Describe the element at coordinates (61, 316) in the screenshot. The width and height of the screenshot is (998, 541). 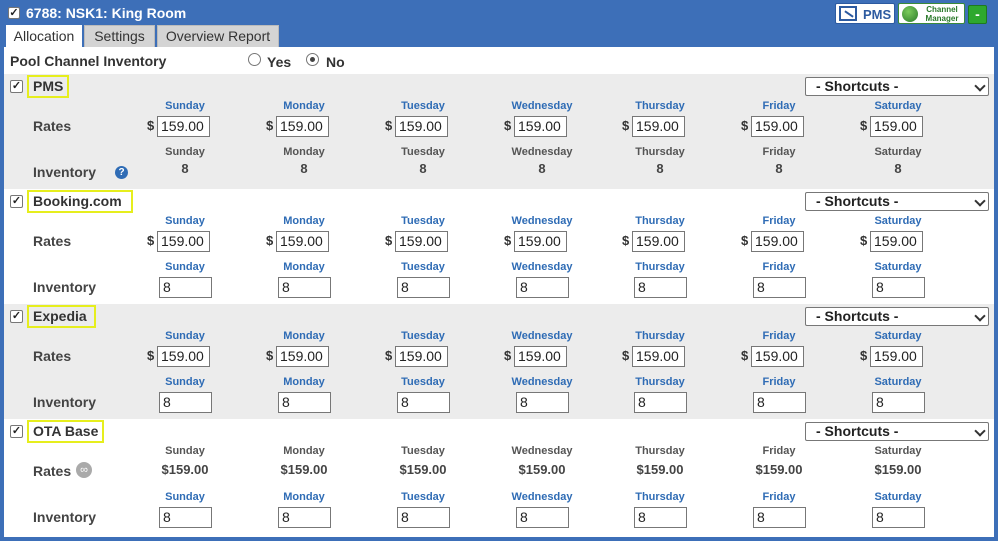
I see `channel-name: Expedia` at that location.